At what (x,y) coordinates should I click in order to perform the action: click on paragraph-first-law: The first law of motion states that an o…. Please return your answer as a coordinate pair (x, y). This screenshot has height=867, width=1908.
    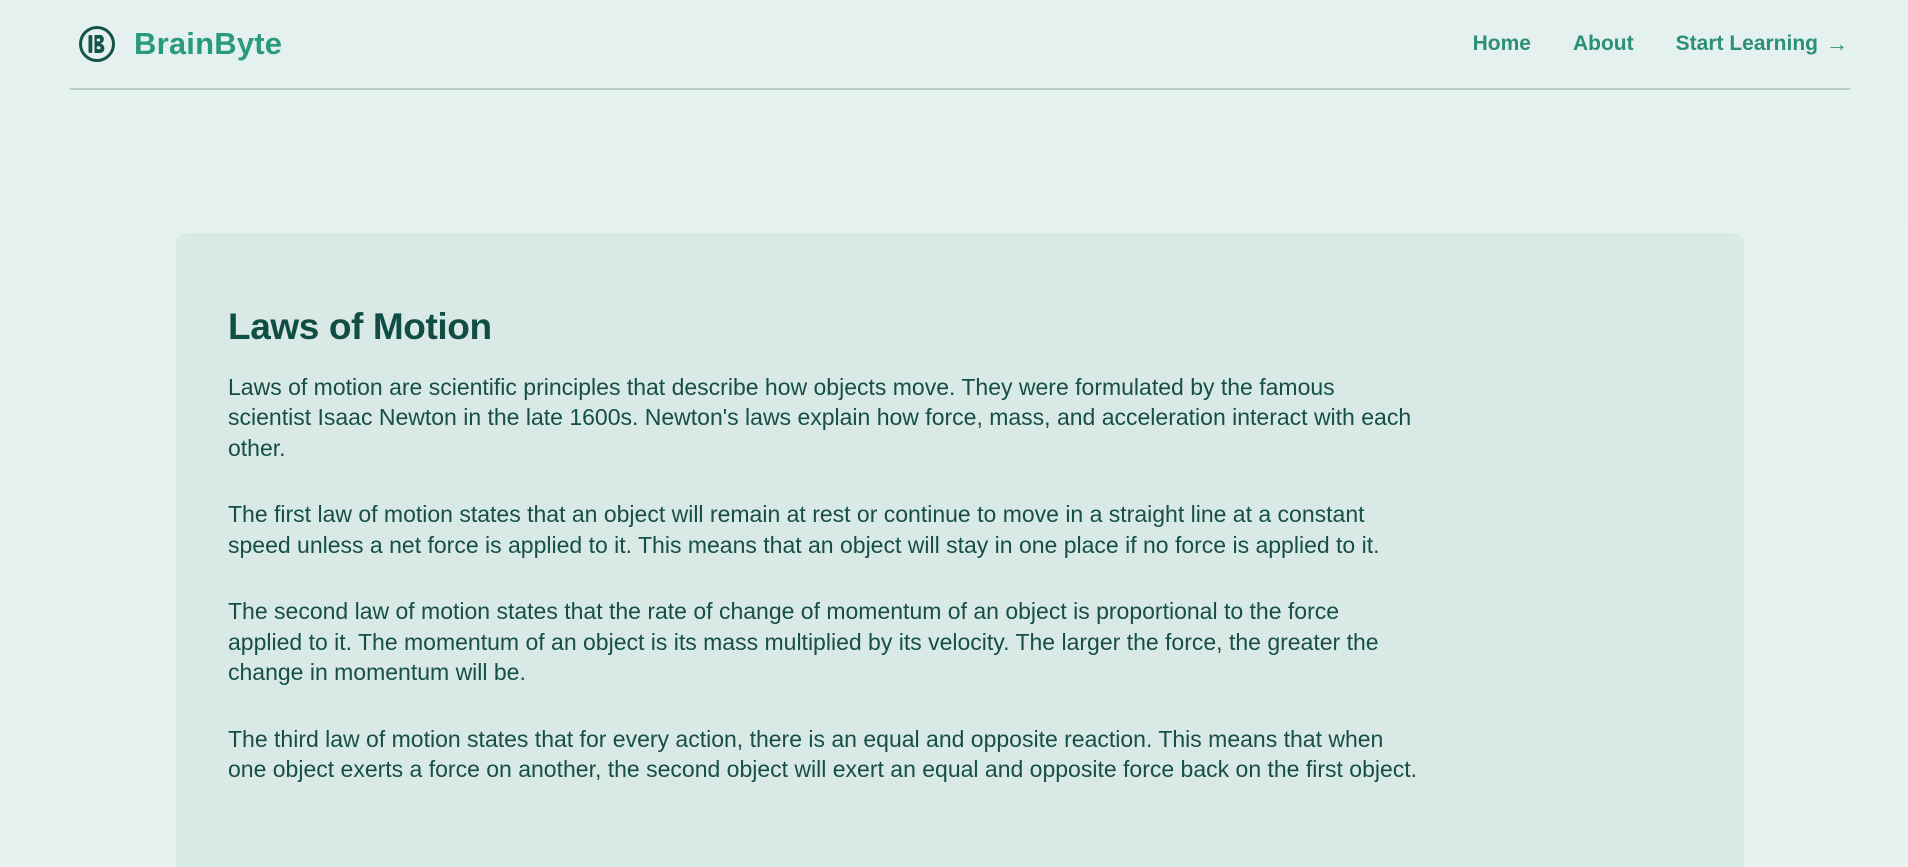
    Looking at the image, I should click on (804, 529).